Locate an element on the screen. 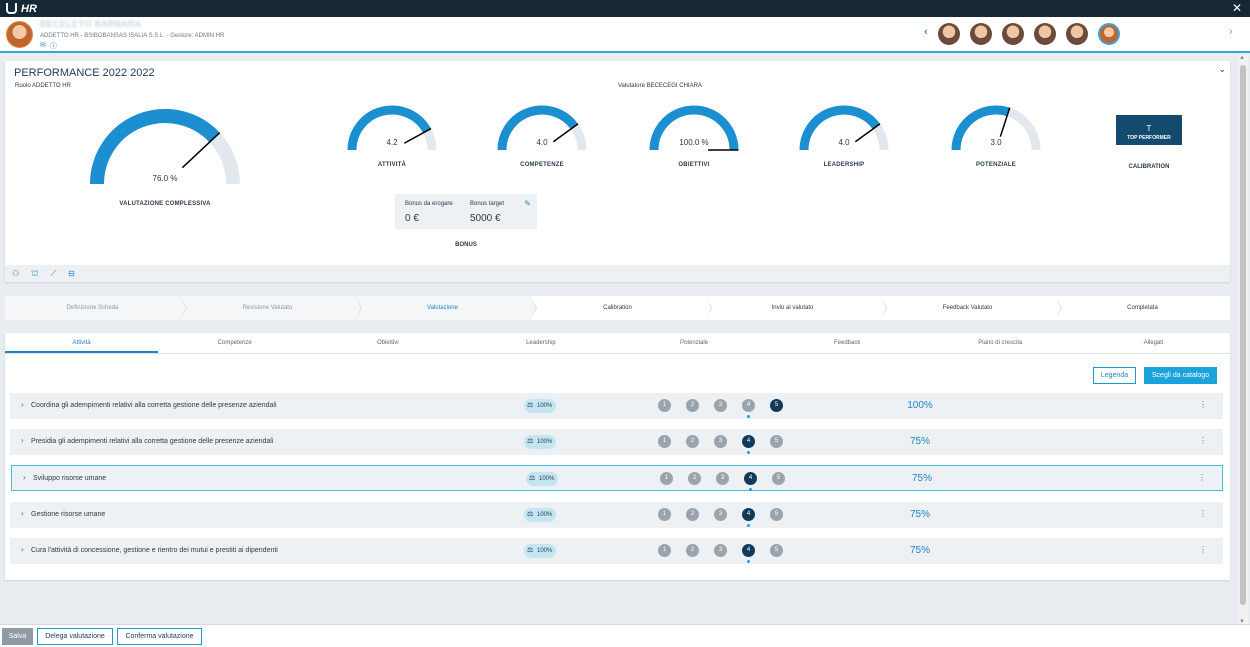  tab-item: Allegati is located at coordinates (1153, 343).